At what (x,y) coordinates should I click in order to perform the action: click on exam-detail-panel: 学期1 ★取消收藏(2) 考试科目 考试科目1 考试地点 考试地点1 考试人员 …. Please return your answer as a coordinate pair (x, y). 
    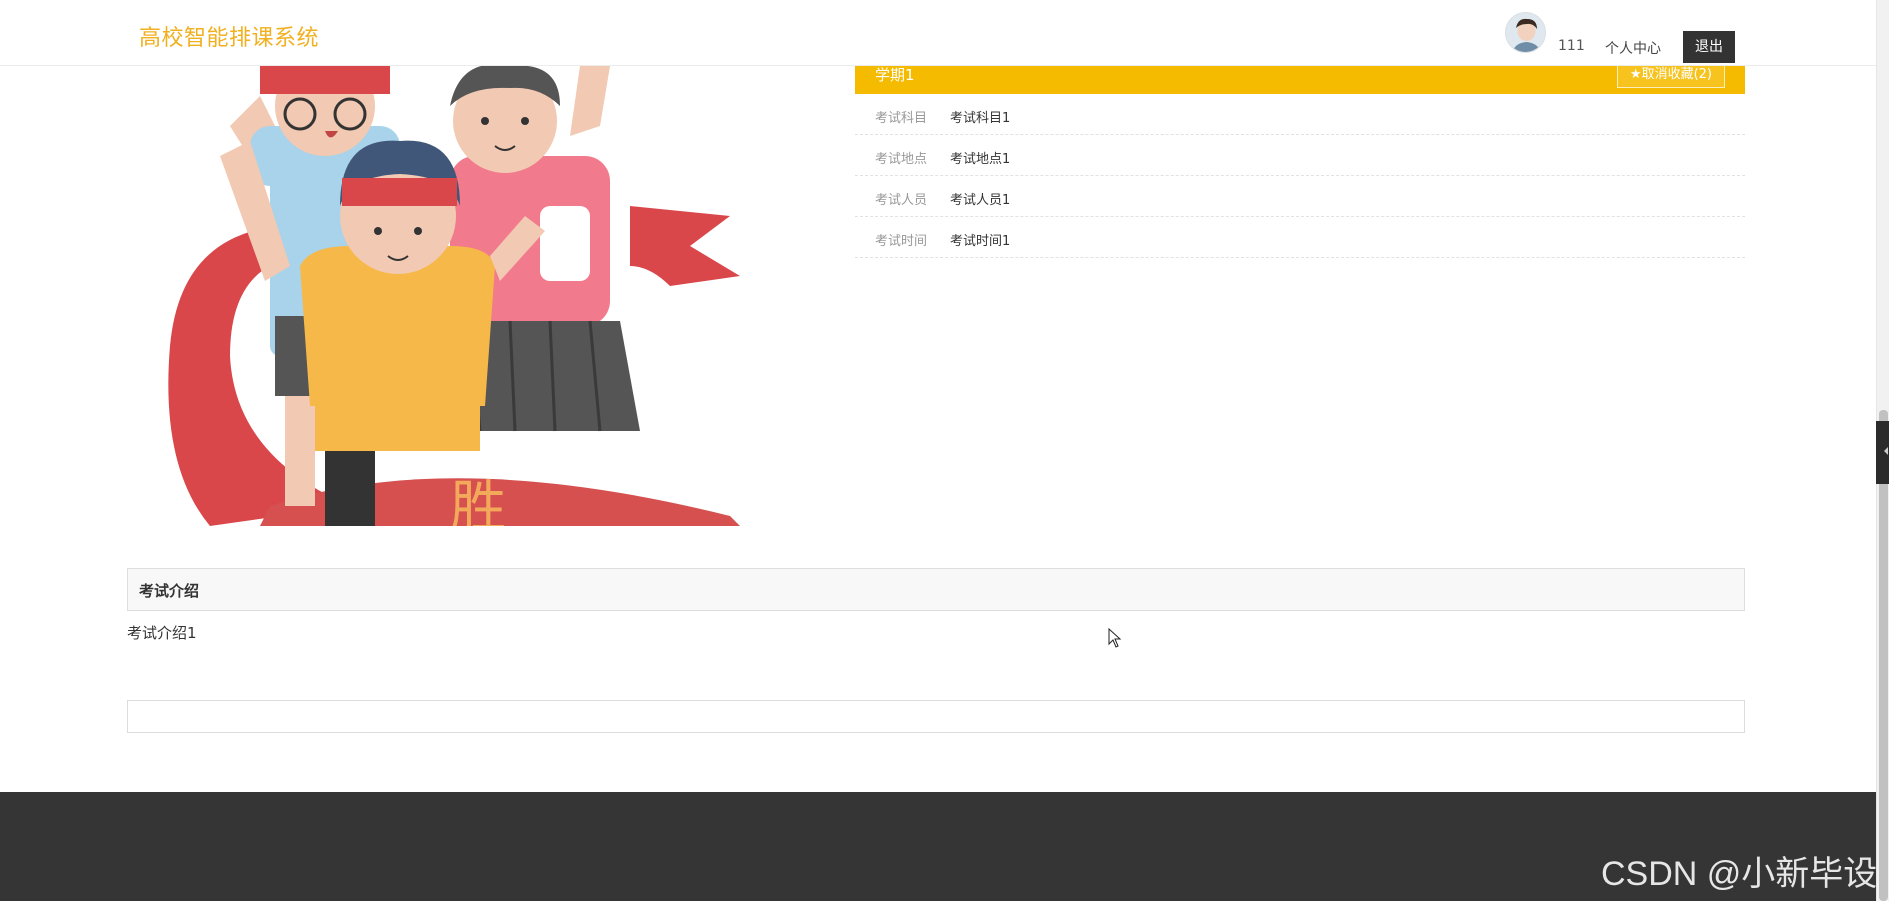
    Looking at the image, I should click on (1300, 159).